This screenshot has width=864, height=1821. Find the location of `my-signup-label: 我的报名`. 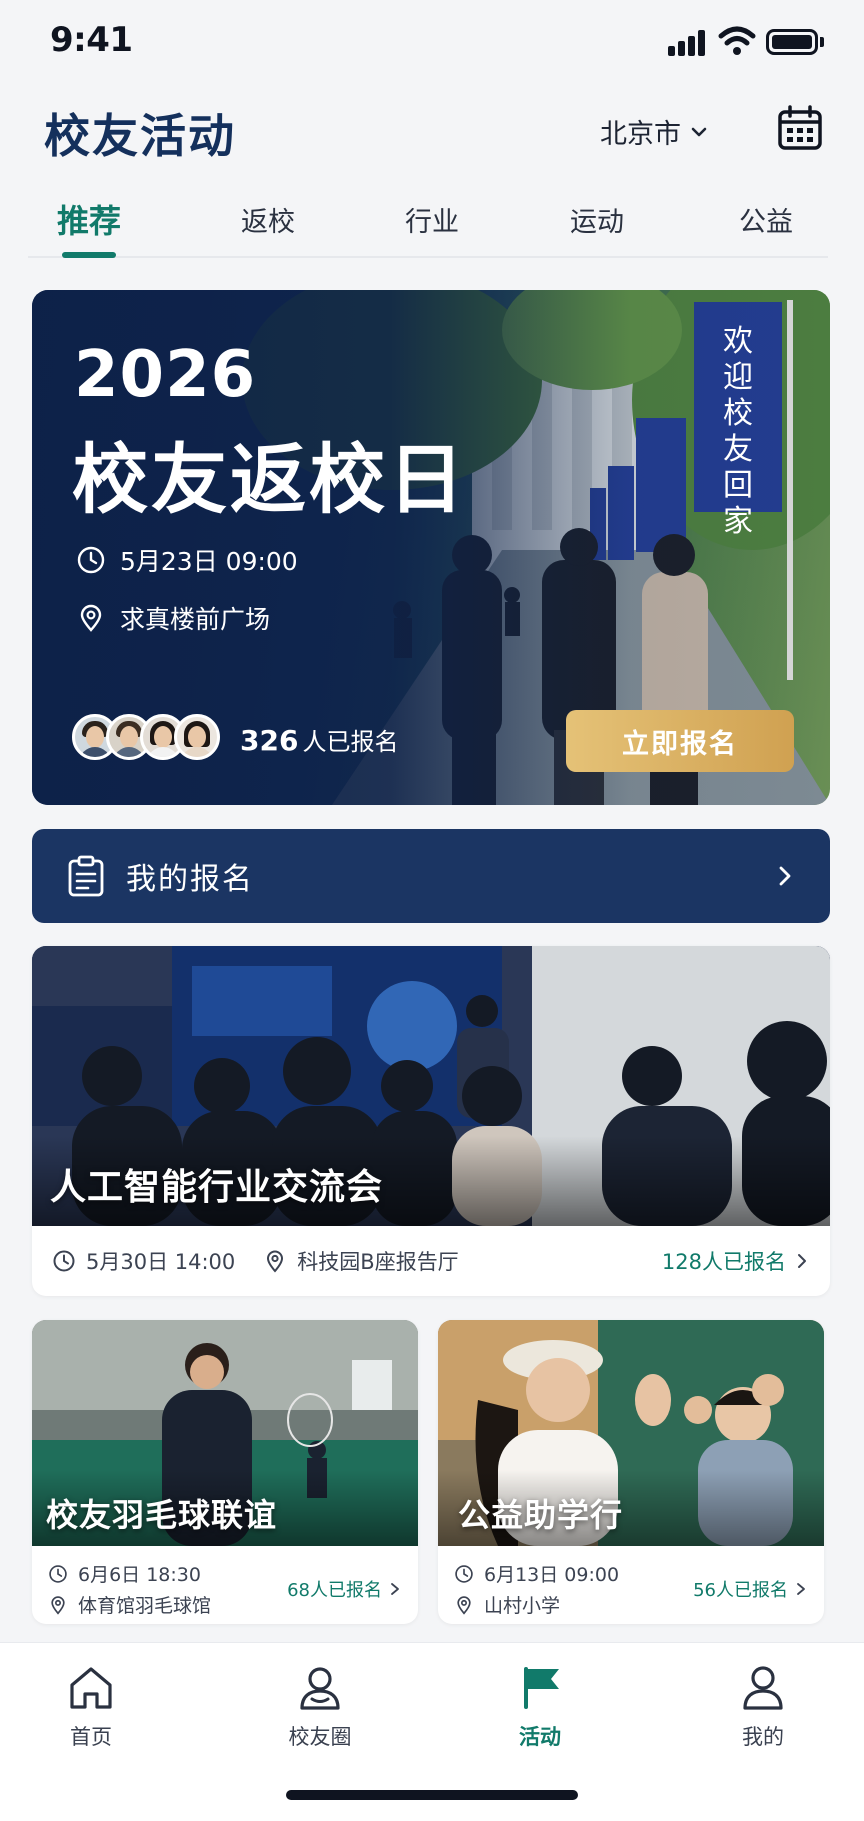

my-signup-label: 我的报名 is located at coordinates (190, 879).